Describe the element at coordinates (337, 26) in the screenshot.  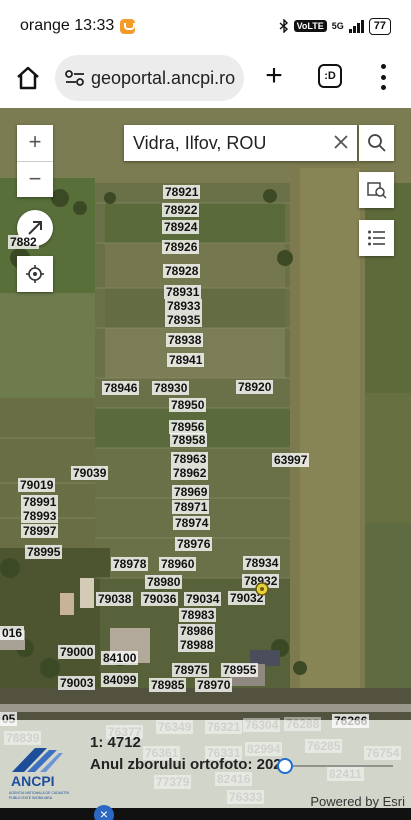
I see `network-type: 5G` at that location.